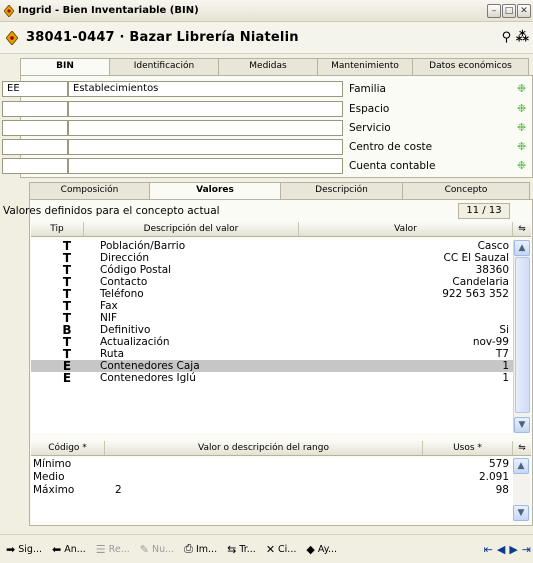  I want to click on cell-codigo: Máximo, so click(54, 490).